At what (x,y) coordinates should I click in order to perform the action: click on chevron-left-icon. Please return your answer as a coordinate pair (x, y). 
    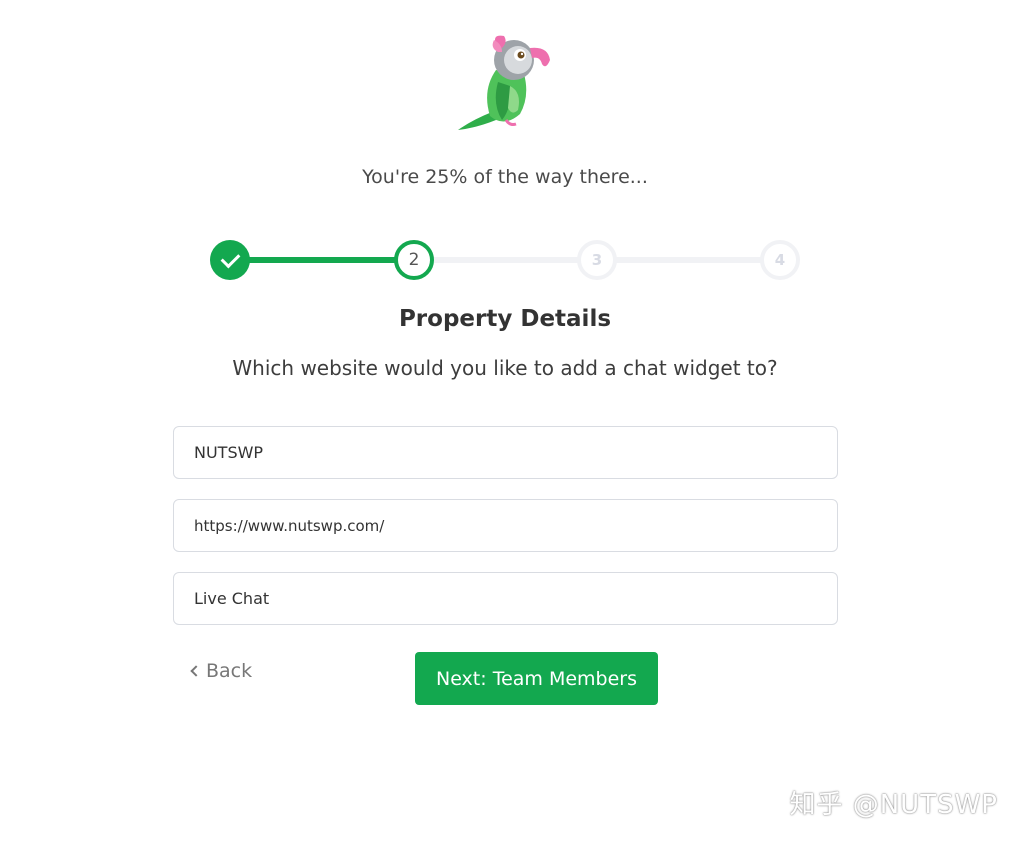
    Looking at the image, I should click on (196, 671).